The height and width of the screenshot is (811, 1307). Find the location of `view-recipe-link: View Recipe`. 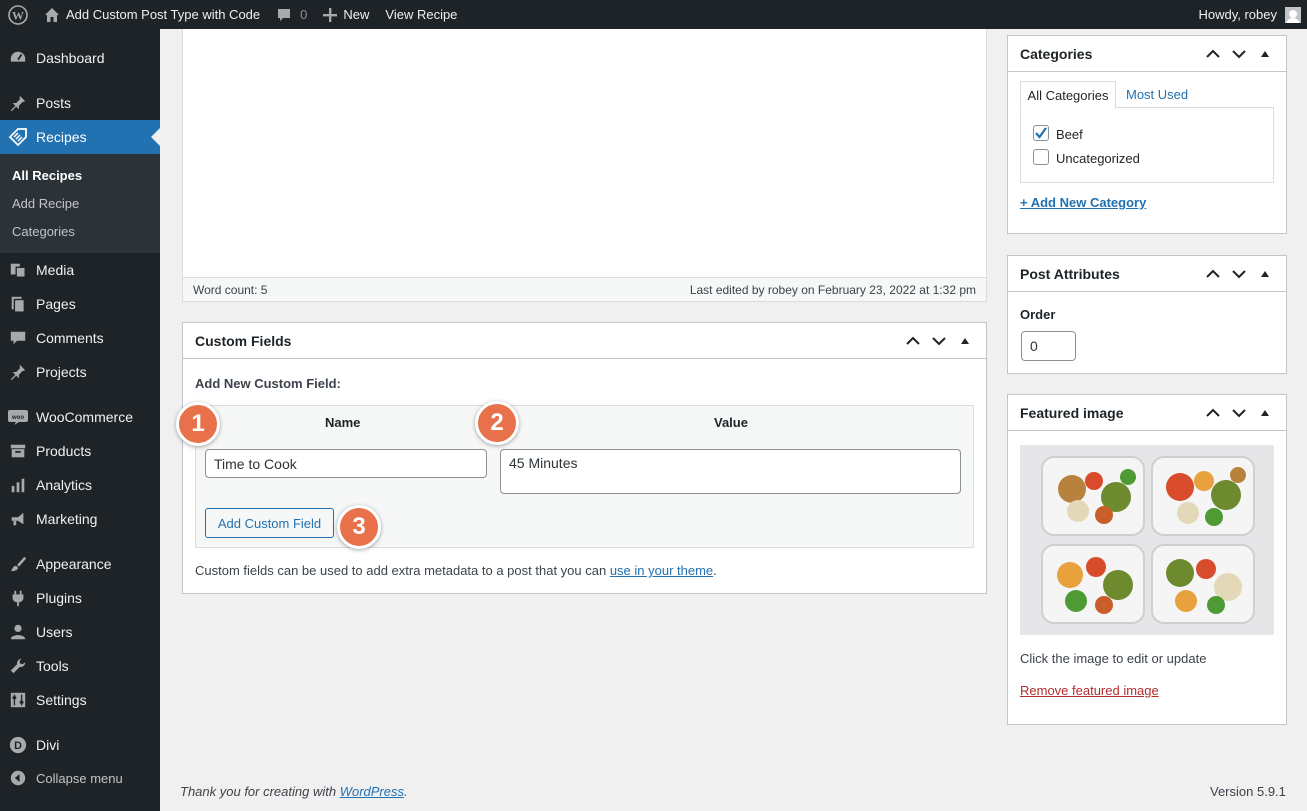

view-recipe-link: View Recipe is located at coordinates (421, 14).